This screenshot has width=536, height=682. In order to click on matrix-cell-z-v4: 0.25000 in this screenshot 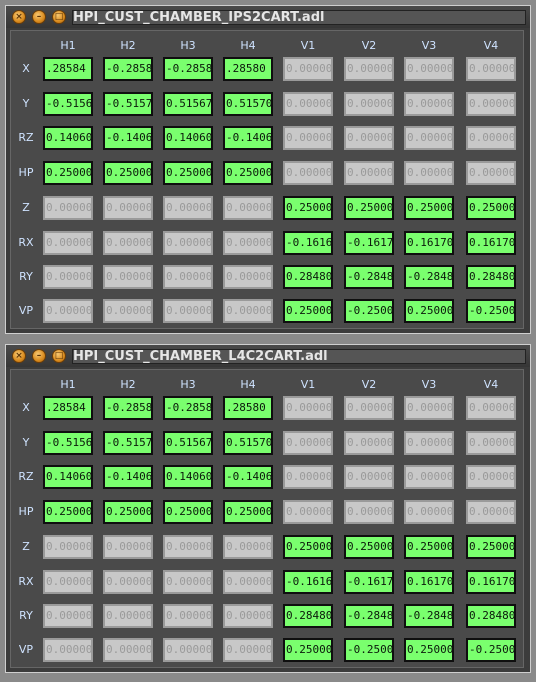, I will do `click(491, 208)`.